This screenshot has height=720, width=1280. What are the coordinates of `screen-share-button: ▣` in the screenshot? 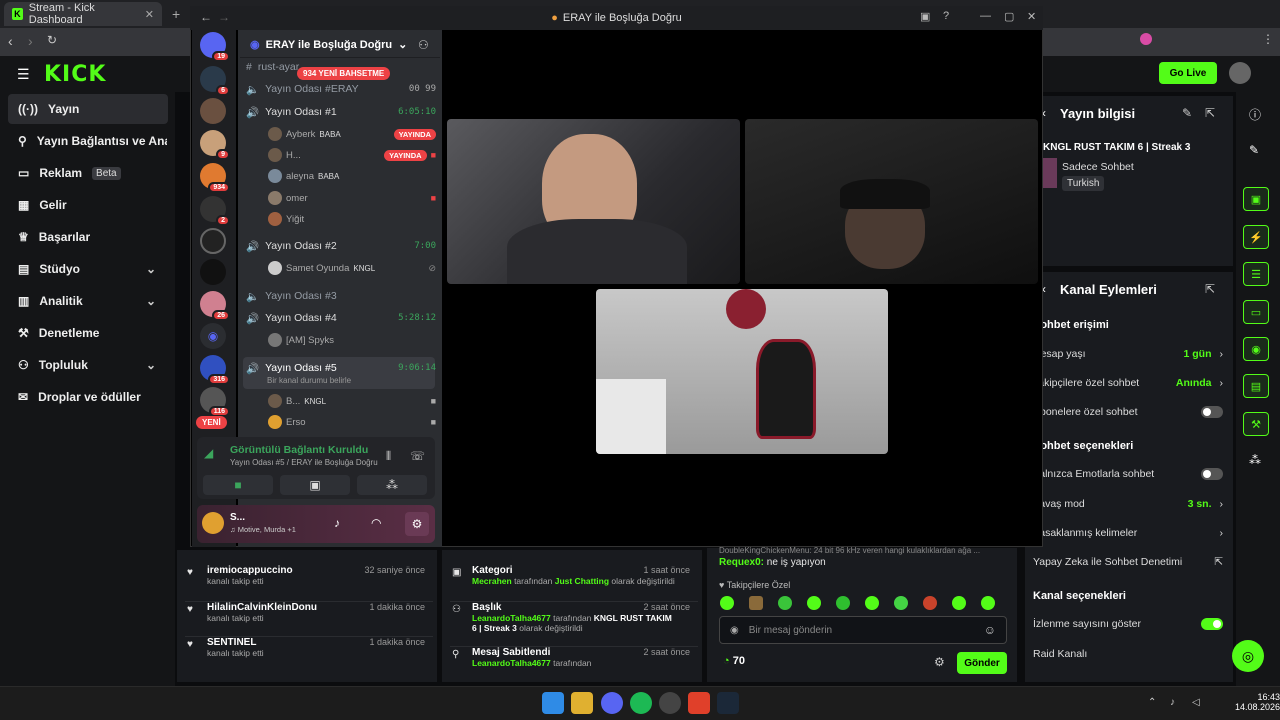 It's located at (315, 485).